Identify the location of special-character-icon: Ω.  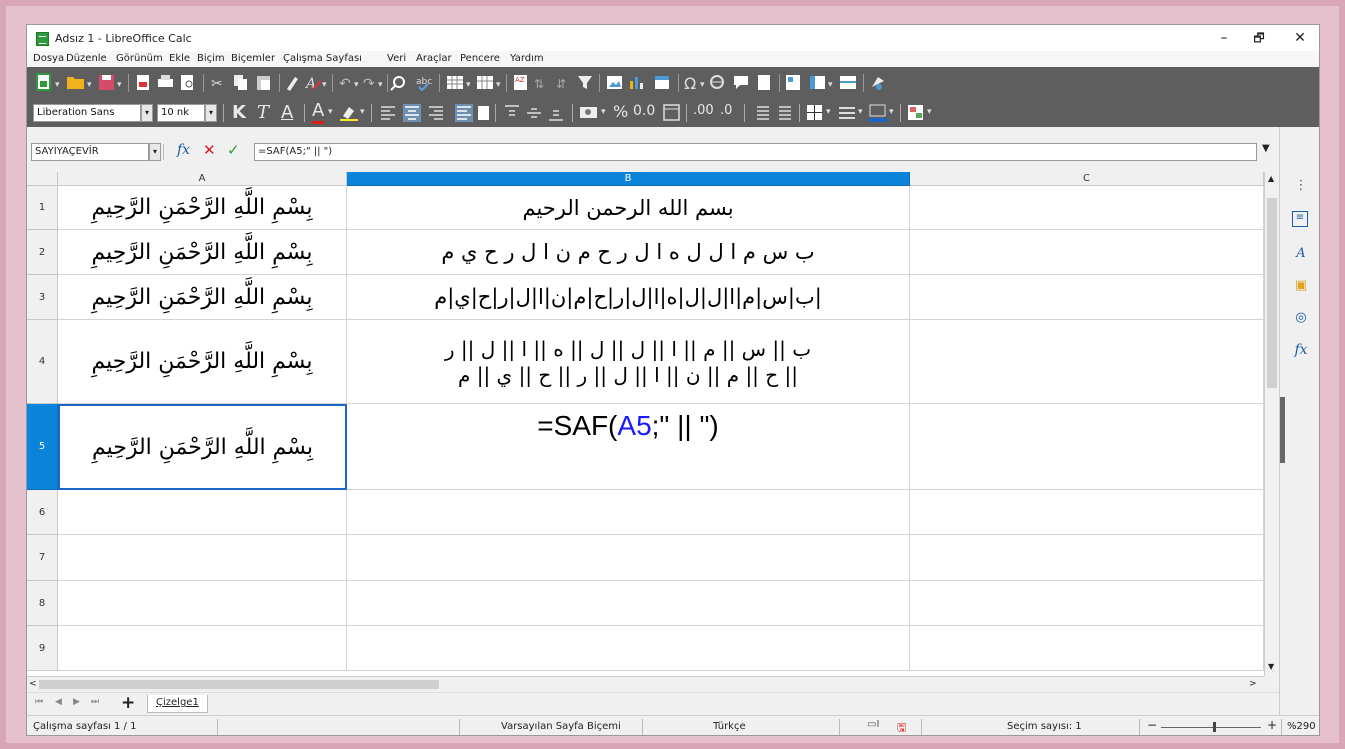
(690, 83).